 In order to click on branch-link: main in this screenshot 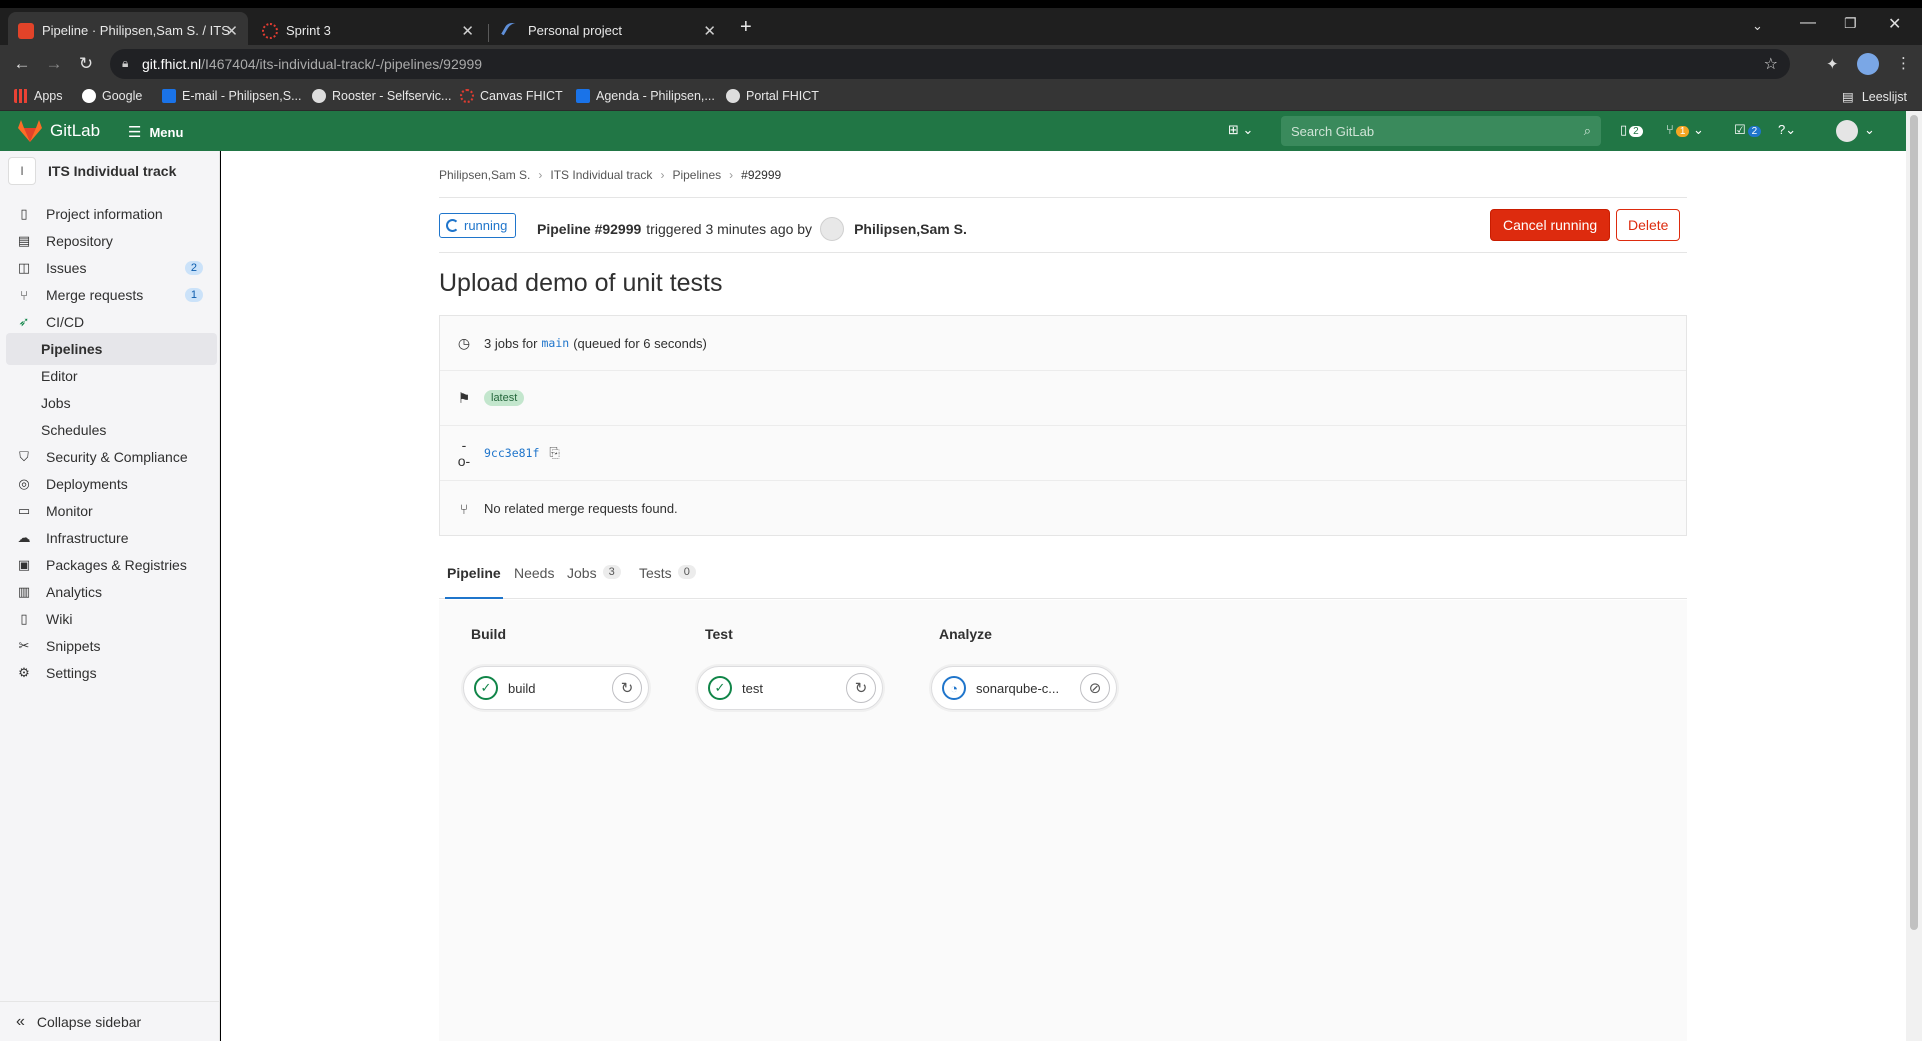, I will do `click(555, 343)`.